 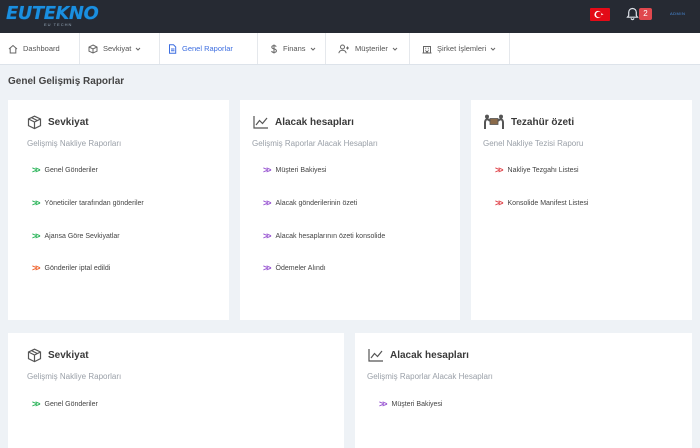 I want to click on card-title: Tezahür özeti, so click(x=543, y=122).